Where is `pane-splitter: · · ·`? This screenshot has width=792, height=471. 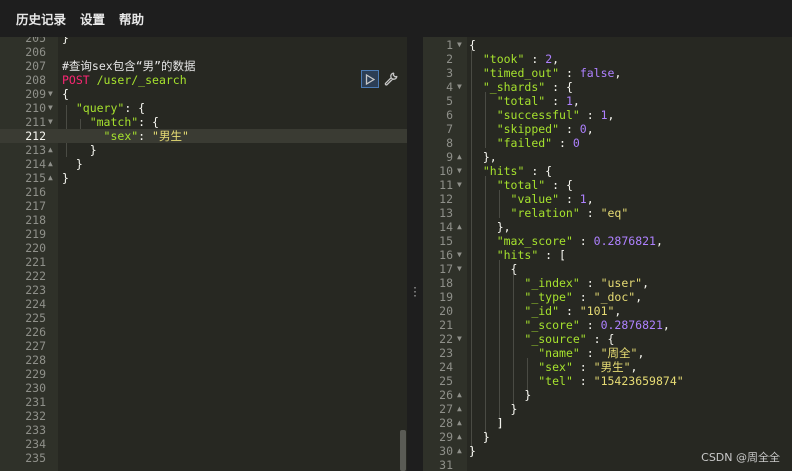
pane-splitter: · · · is located at coordinates (415, 254).